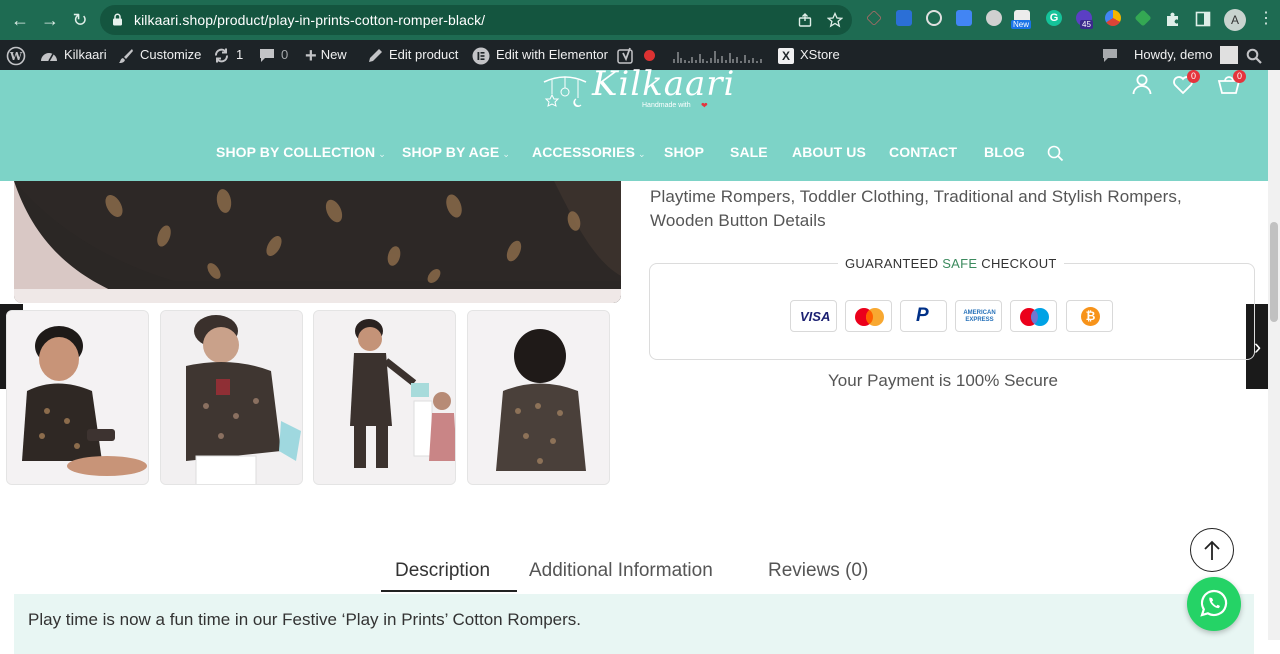 This screenshot has height=654, width=1280. I want to click on extension-diamond-icon, so click(1143, 18).